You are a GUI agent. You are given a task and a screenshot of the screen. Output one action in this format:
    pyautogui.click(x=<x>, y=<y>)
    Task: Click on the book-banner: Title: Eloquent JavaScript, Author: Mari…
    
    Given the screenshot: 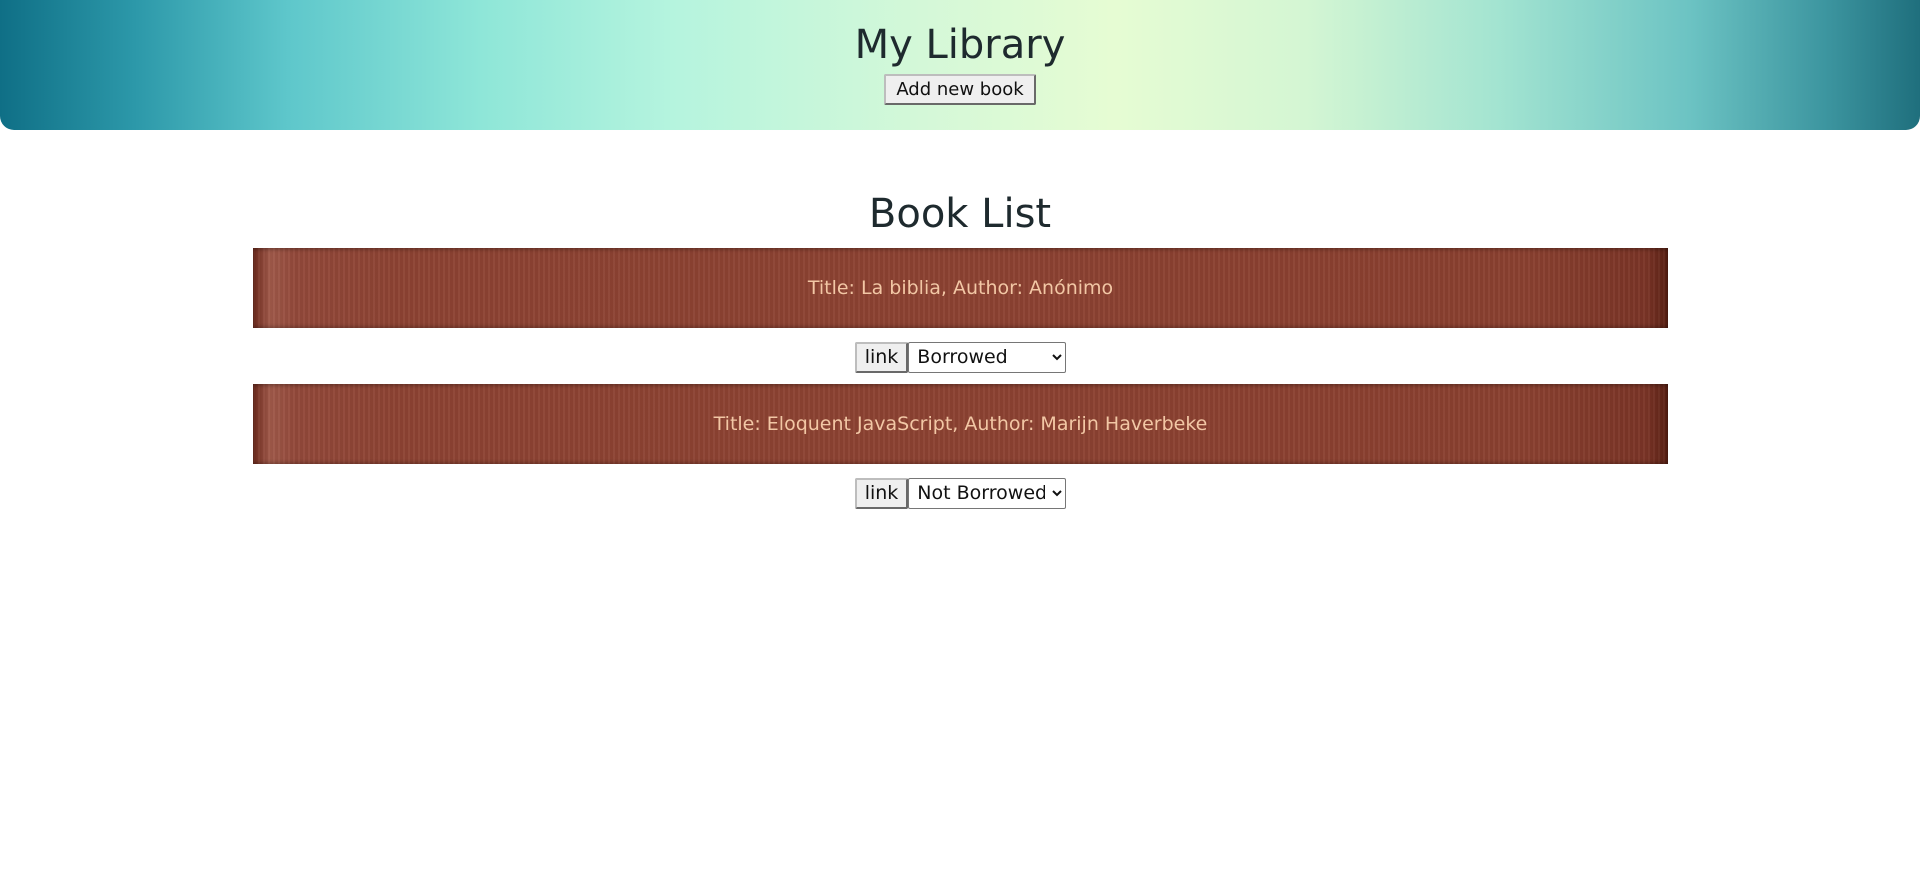 What is the action you would take?
    pyautogui.click(x=960, y=424)
    